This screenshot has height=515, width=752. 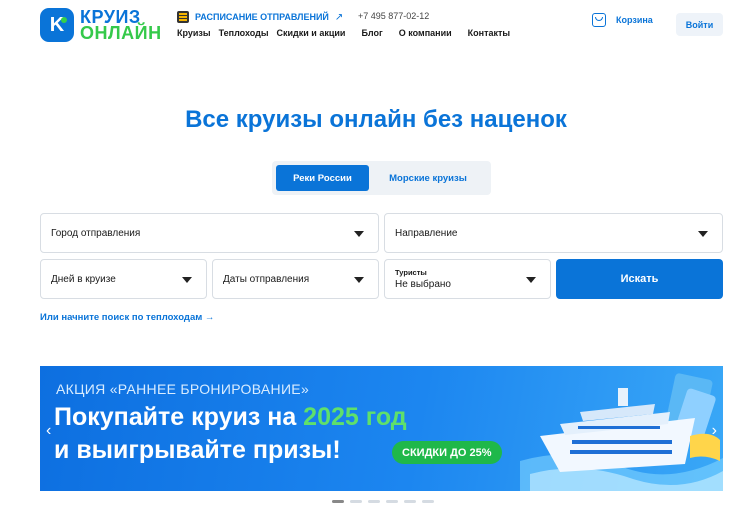 What do you see at coordinates (260, 17) in the screenshot?
I see `schedule-link: РАСПИСАНИЕ ОТПРАВЛЕНИЙ ↗` at bounding box center [260, 17].